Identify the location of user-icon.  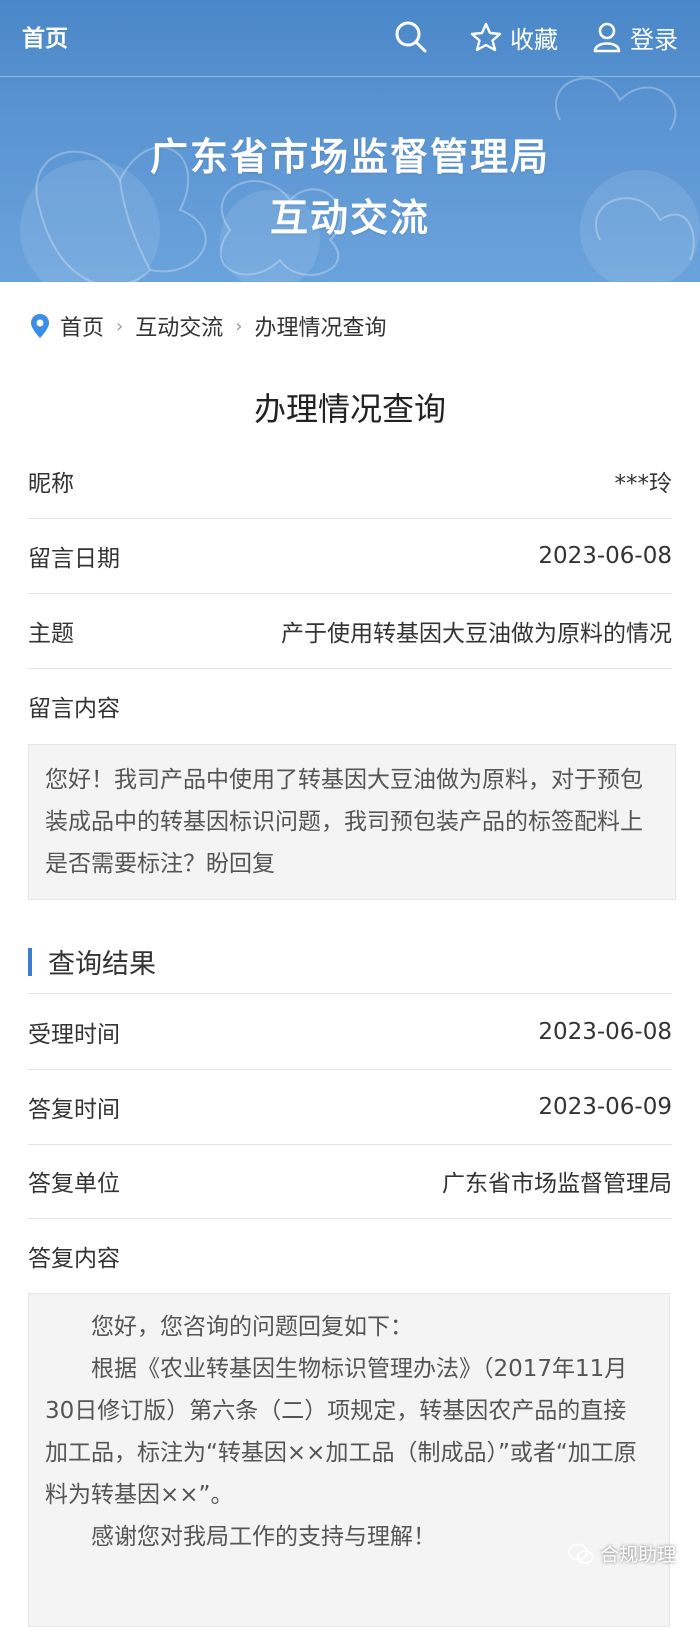
(607, 37).